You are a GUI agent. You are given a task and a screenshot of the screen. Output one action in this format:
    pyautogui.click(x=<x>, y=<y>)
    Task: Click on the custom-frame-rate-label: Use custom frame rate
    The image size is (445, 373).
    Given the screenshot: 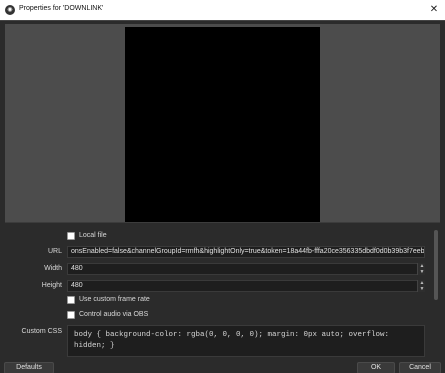 What is the action you would take?
    pyautogui.click(x=114, y=299)
    